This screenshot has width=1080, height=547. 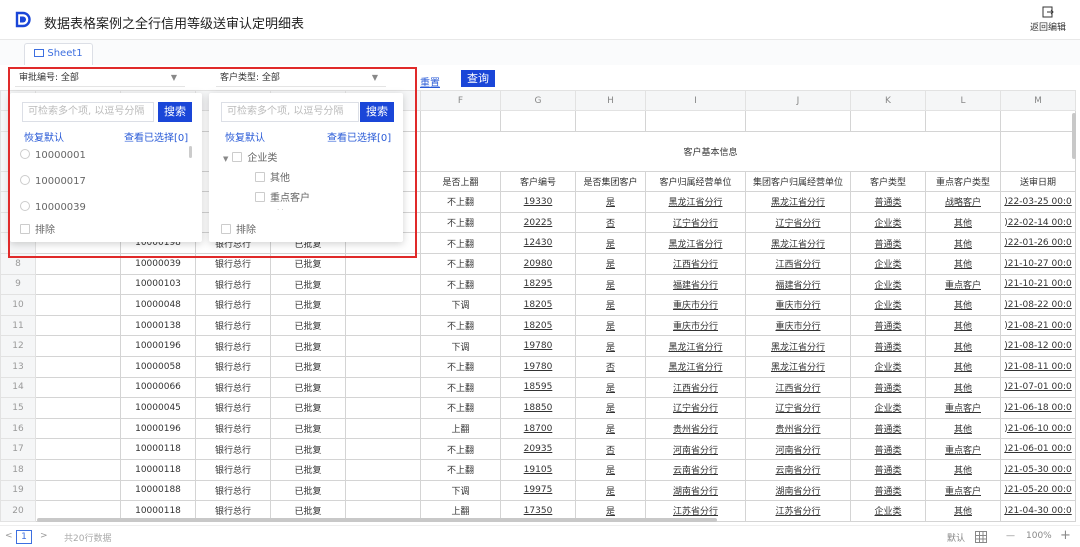 I want to click on cell-m: )21-04-30 00:0, so click(x=1038, y=511).